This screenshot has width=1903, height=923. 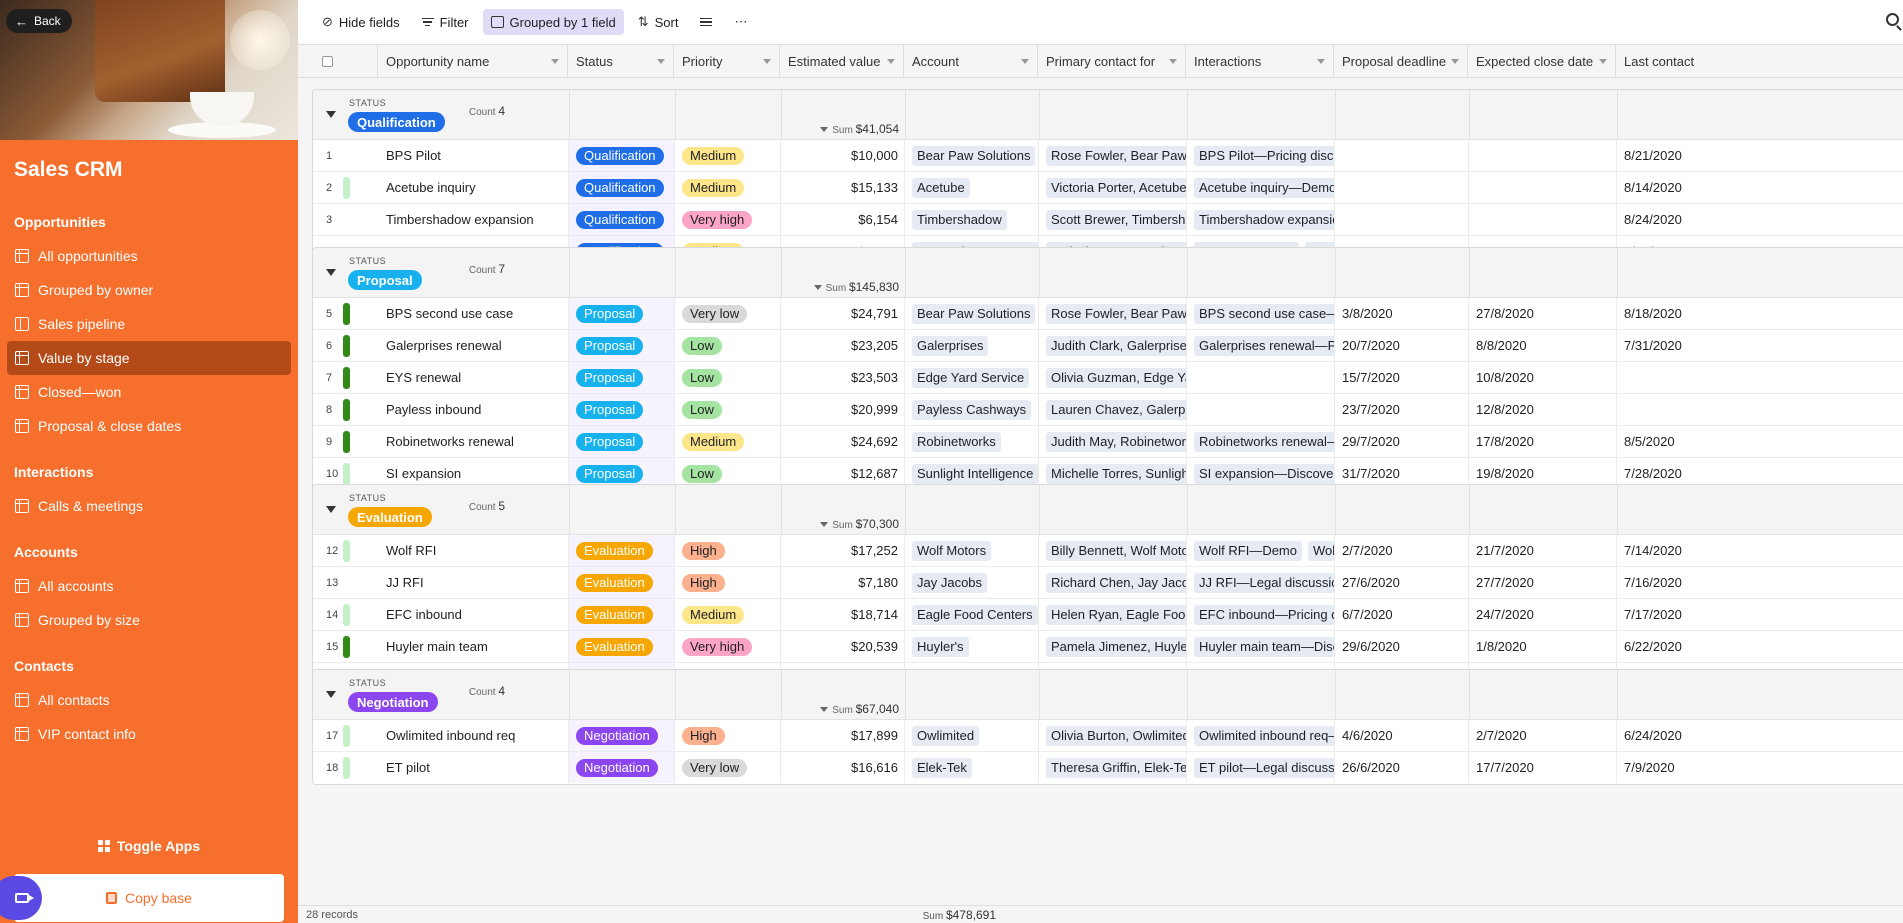 I want to click on cell-opportunity-name: EFC inbound, so click(x=474, y=614).